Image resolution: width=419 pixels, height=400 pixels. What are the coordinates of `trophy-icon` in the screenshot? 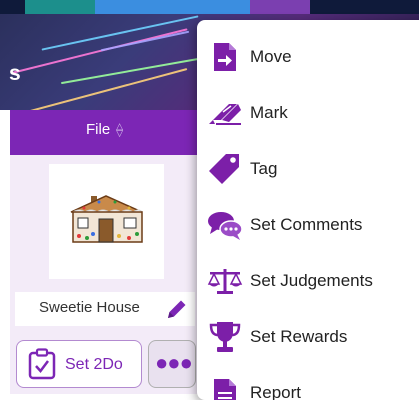 It's located at (225, 337).